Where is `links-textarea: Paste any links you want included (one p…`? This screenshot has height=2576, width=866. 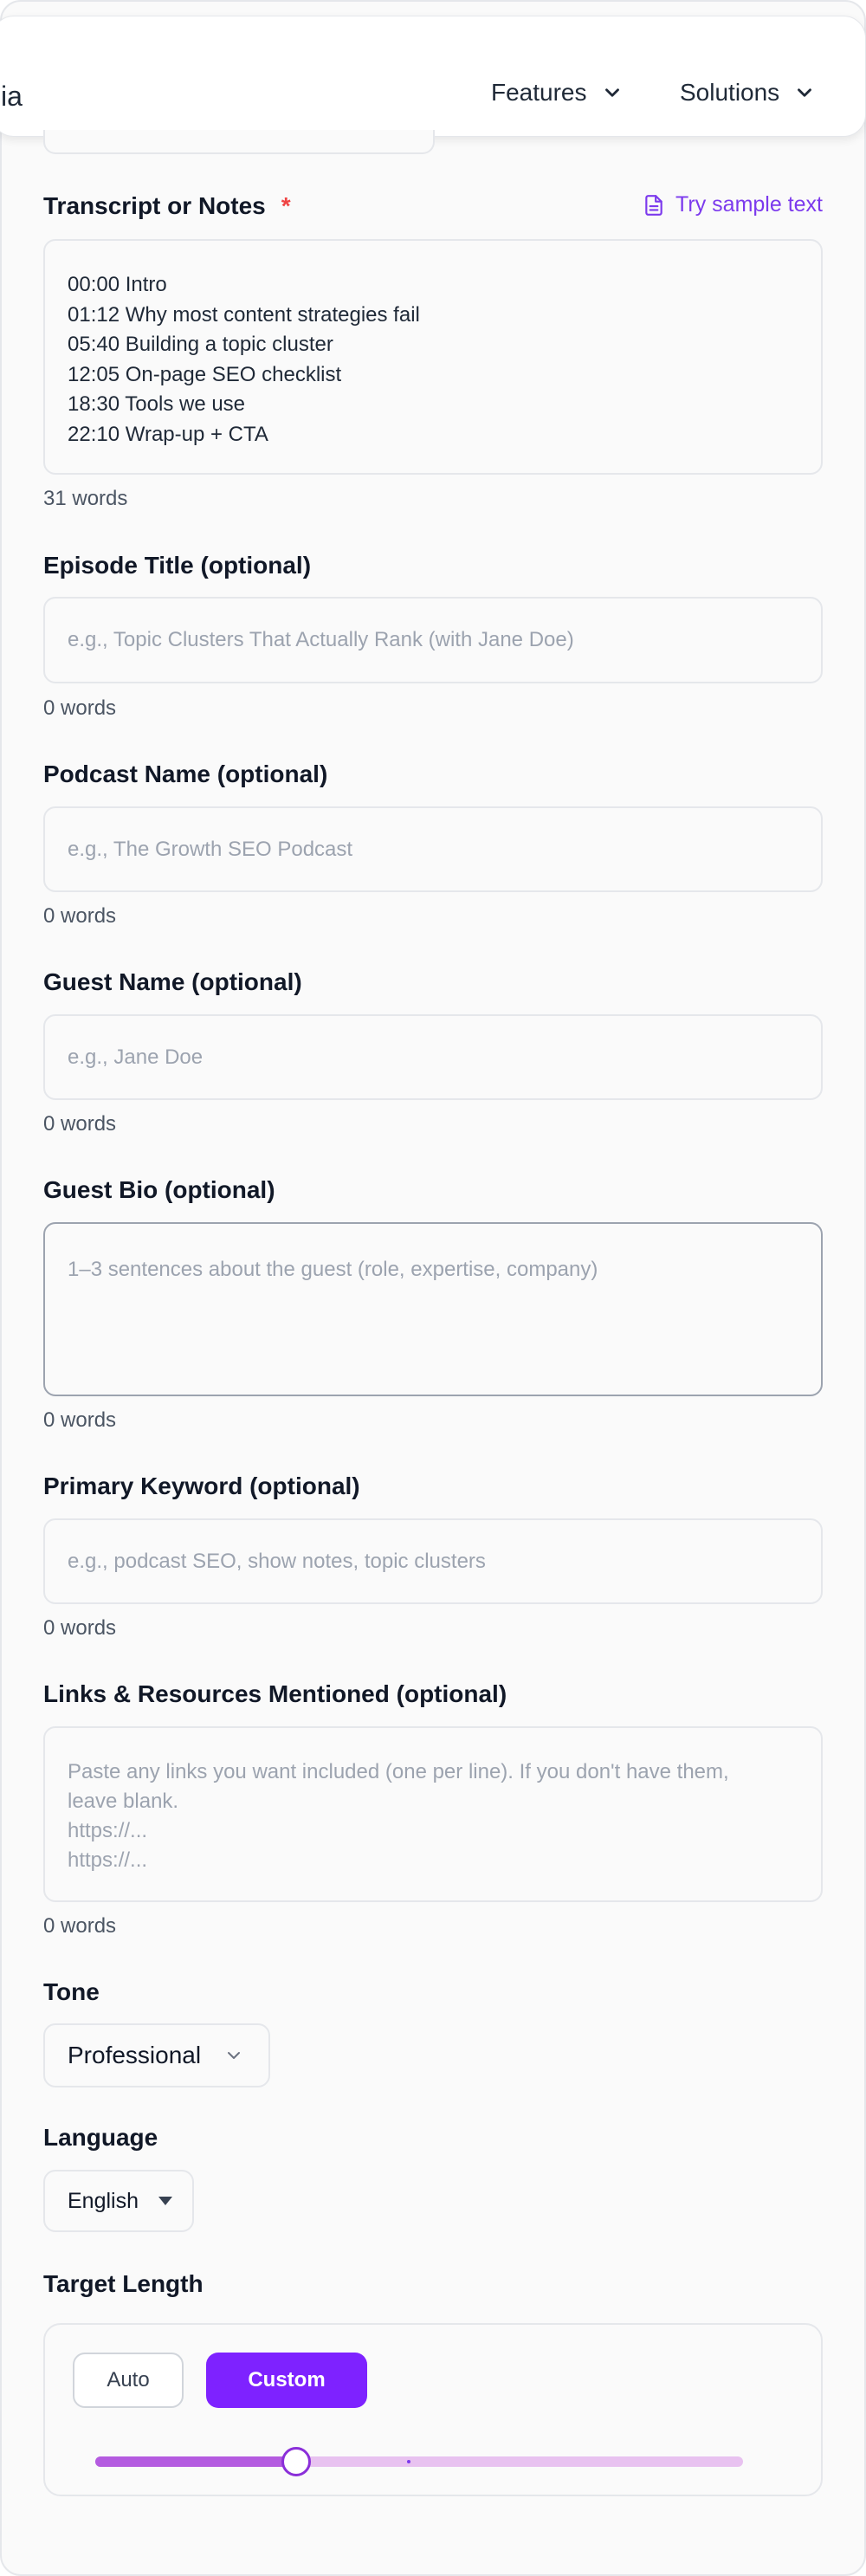 links-textarea: Paste any links you want included (one p… is located at coordinates (433, 1814).